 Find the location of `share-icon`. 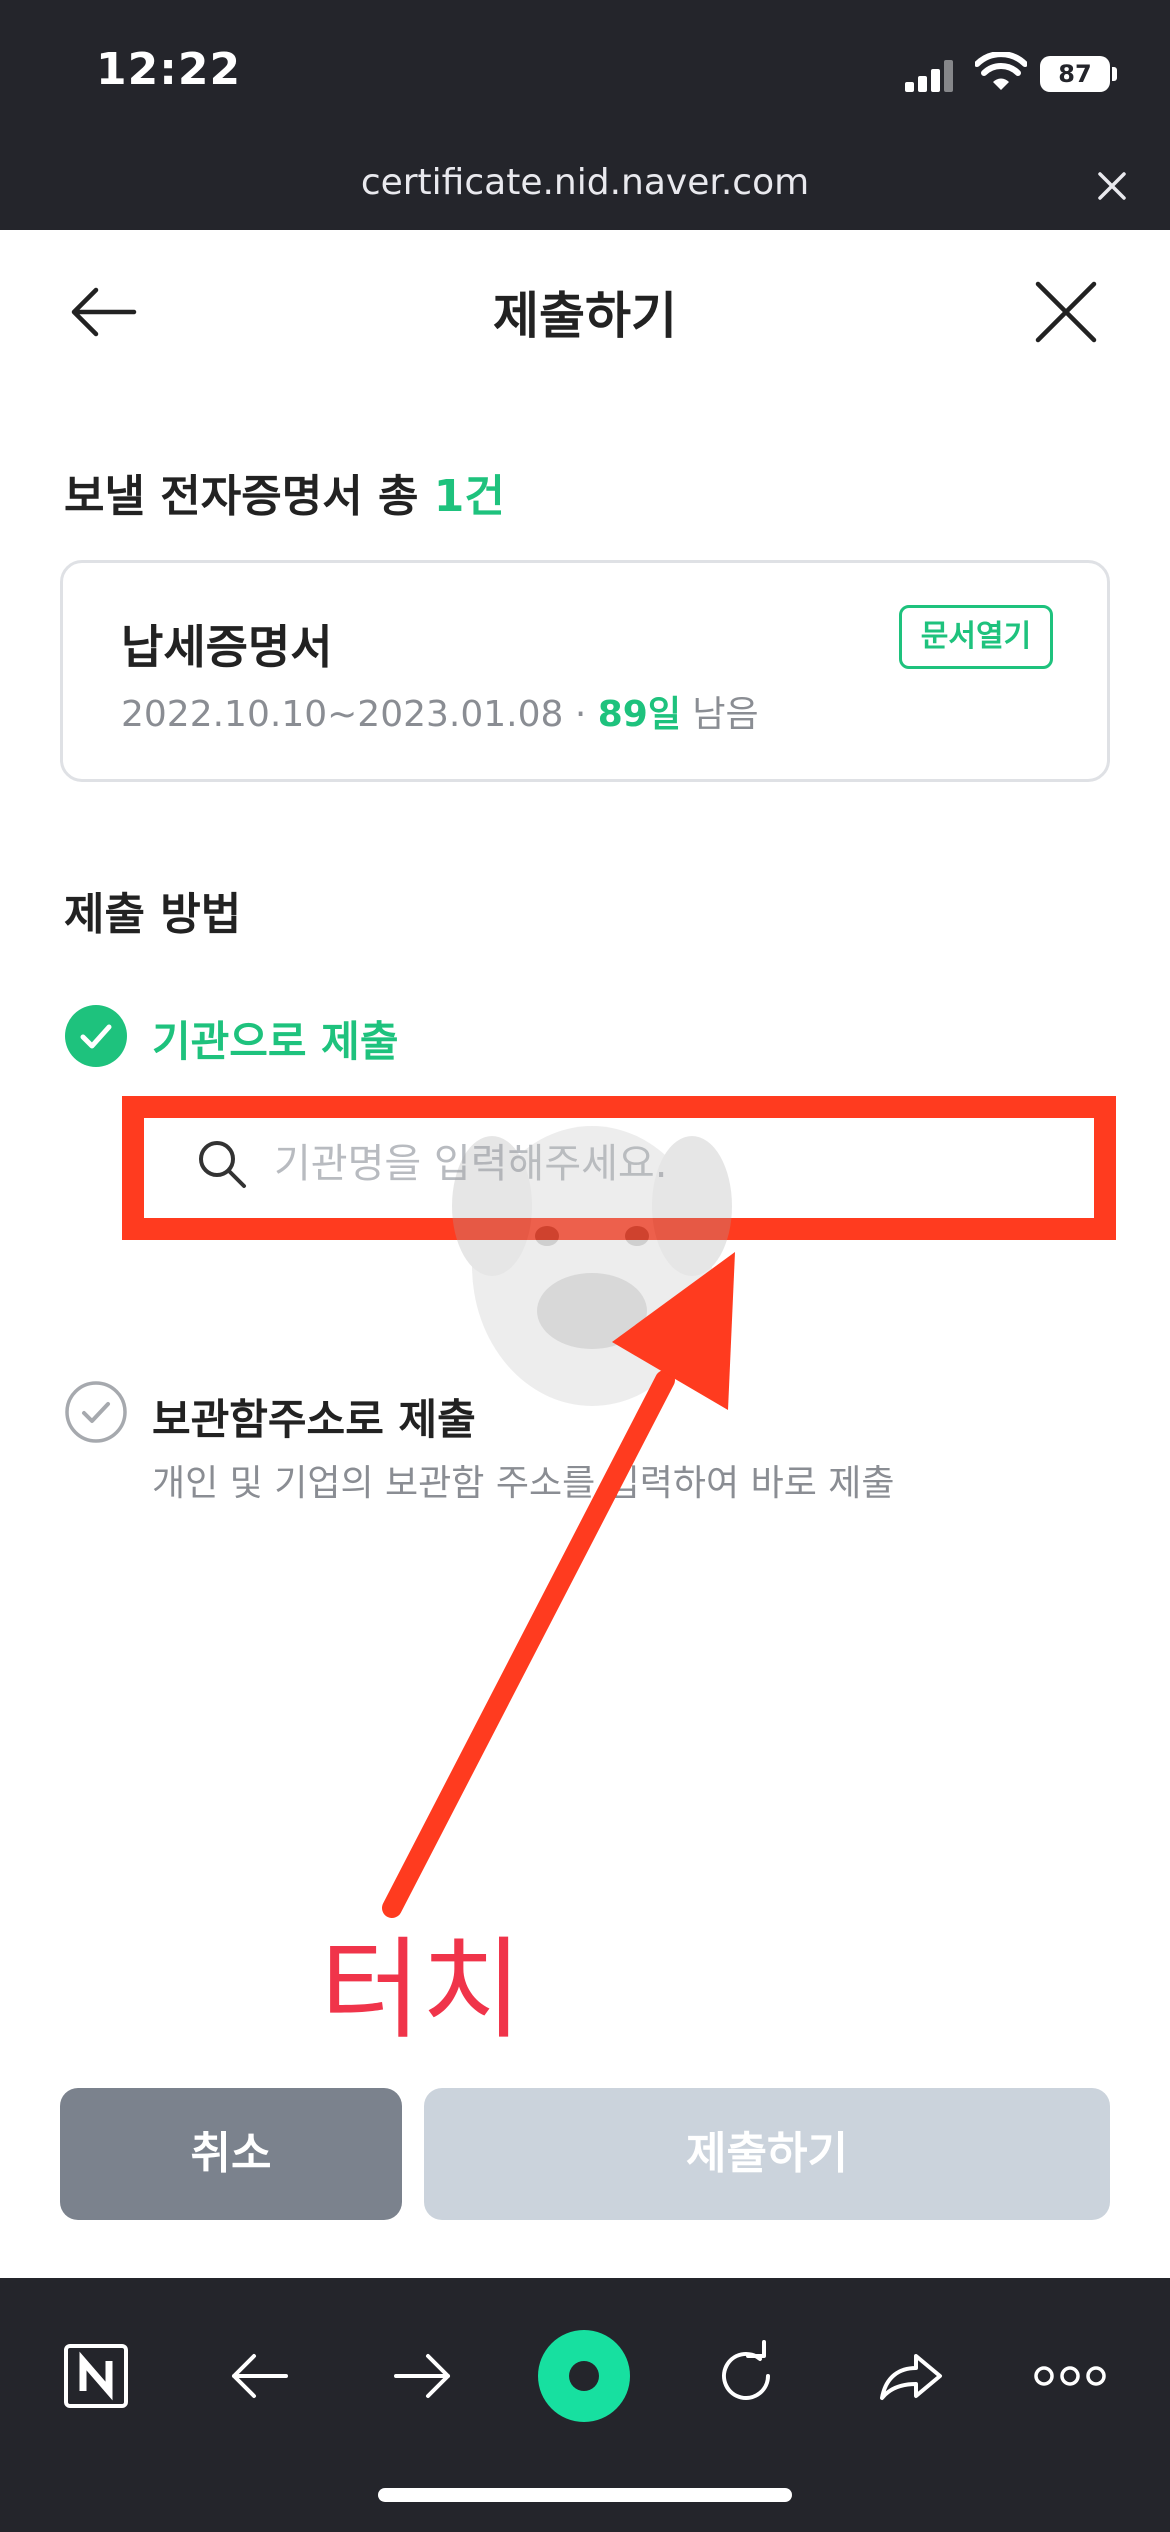

share-icon is located at coordinates (910, 2376).